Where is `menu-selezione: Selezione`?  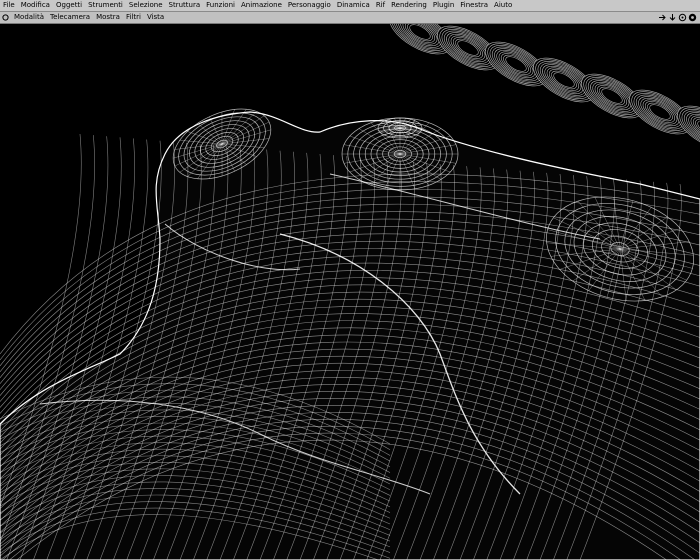
menu-selezione: Selezione is located at coordinates (146, 5).